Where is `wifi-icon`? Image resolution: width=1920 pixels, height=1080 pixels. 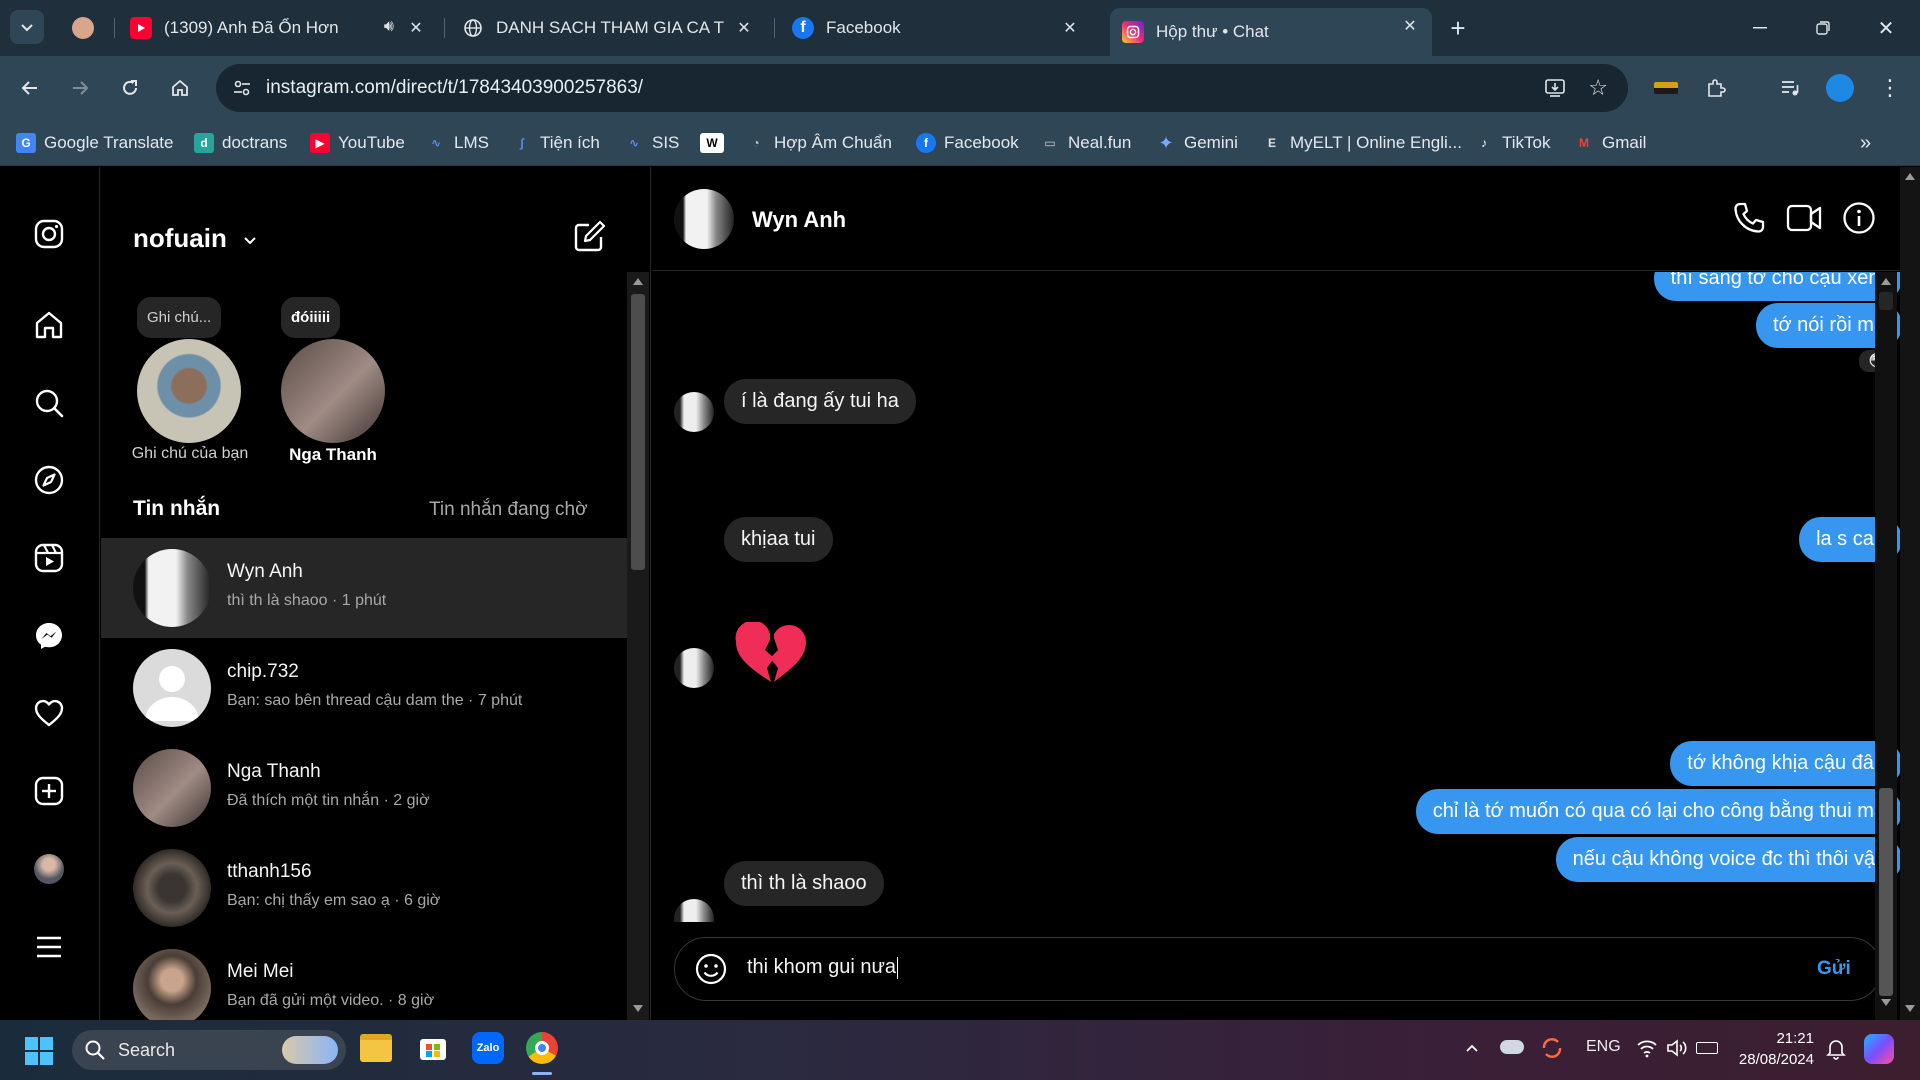 wifi-icon is located at coordinates (1647, 1048).